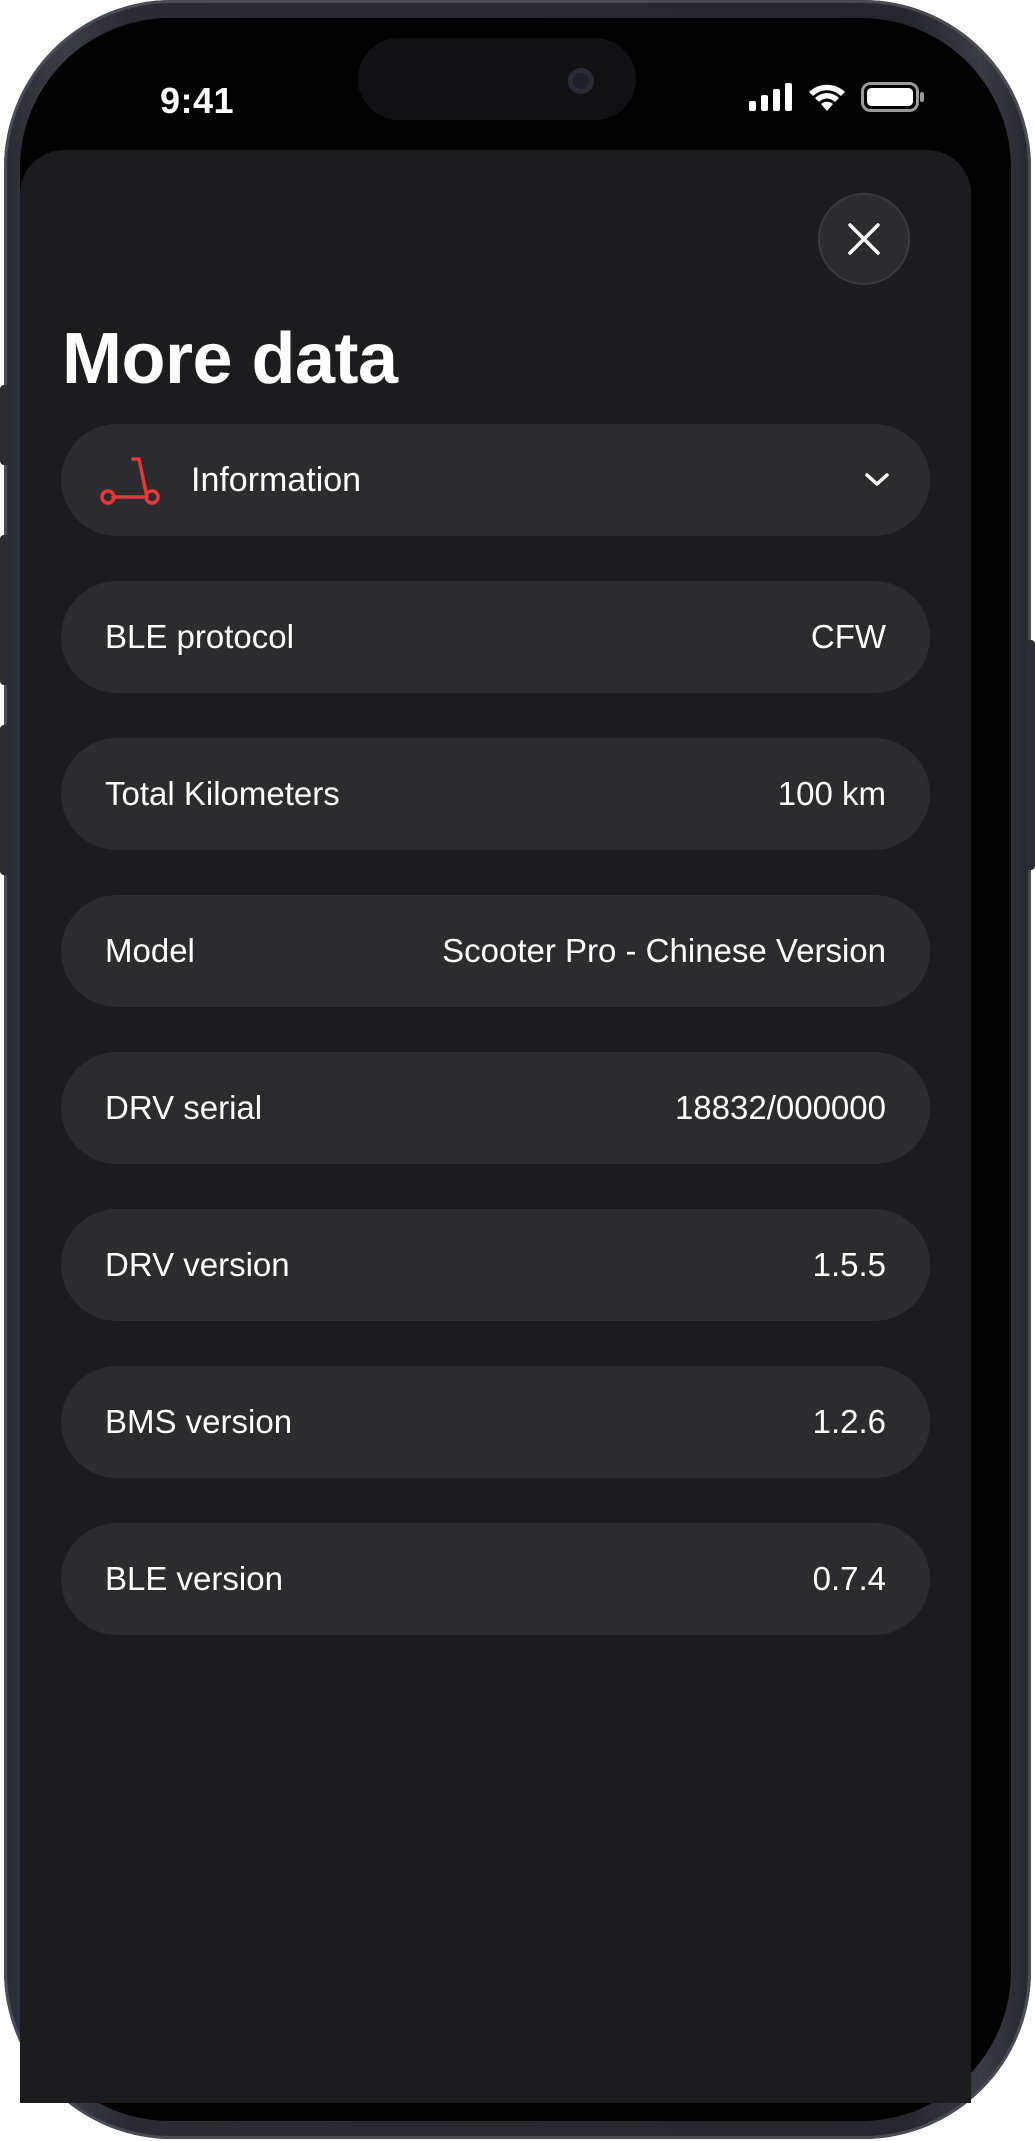 The image size is (1035, 2141). I want to click on info-row-label: Model, so click(150, 950).